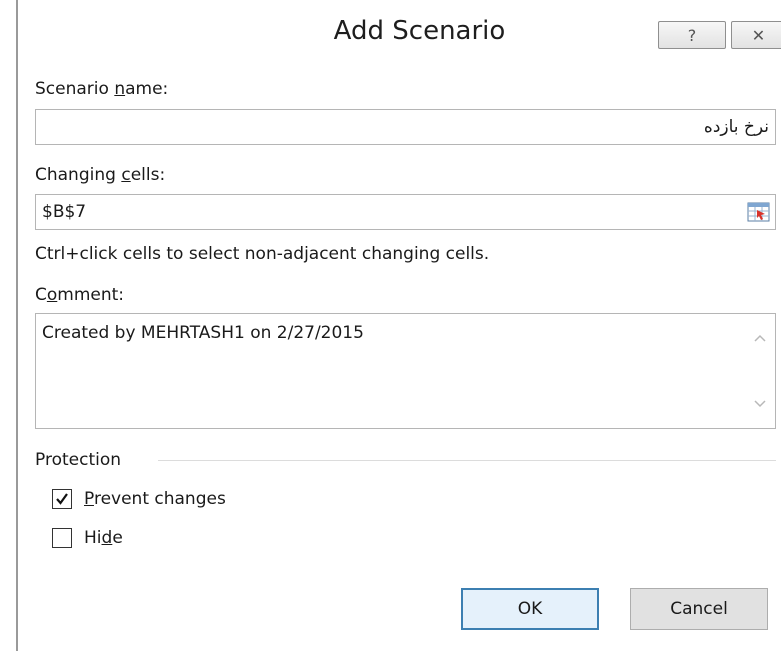 The width and height of the screenshot is (781, 651). I want to click on comment-value: Created by MEHRTASH1 on 2/27/2015, so click(203, 333).